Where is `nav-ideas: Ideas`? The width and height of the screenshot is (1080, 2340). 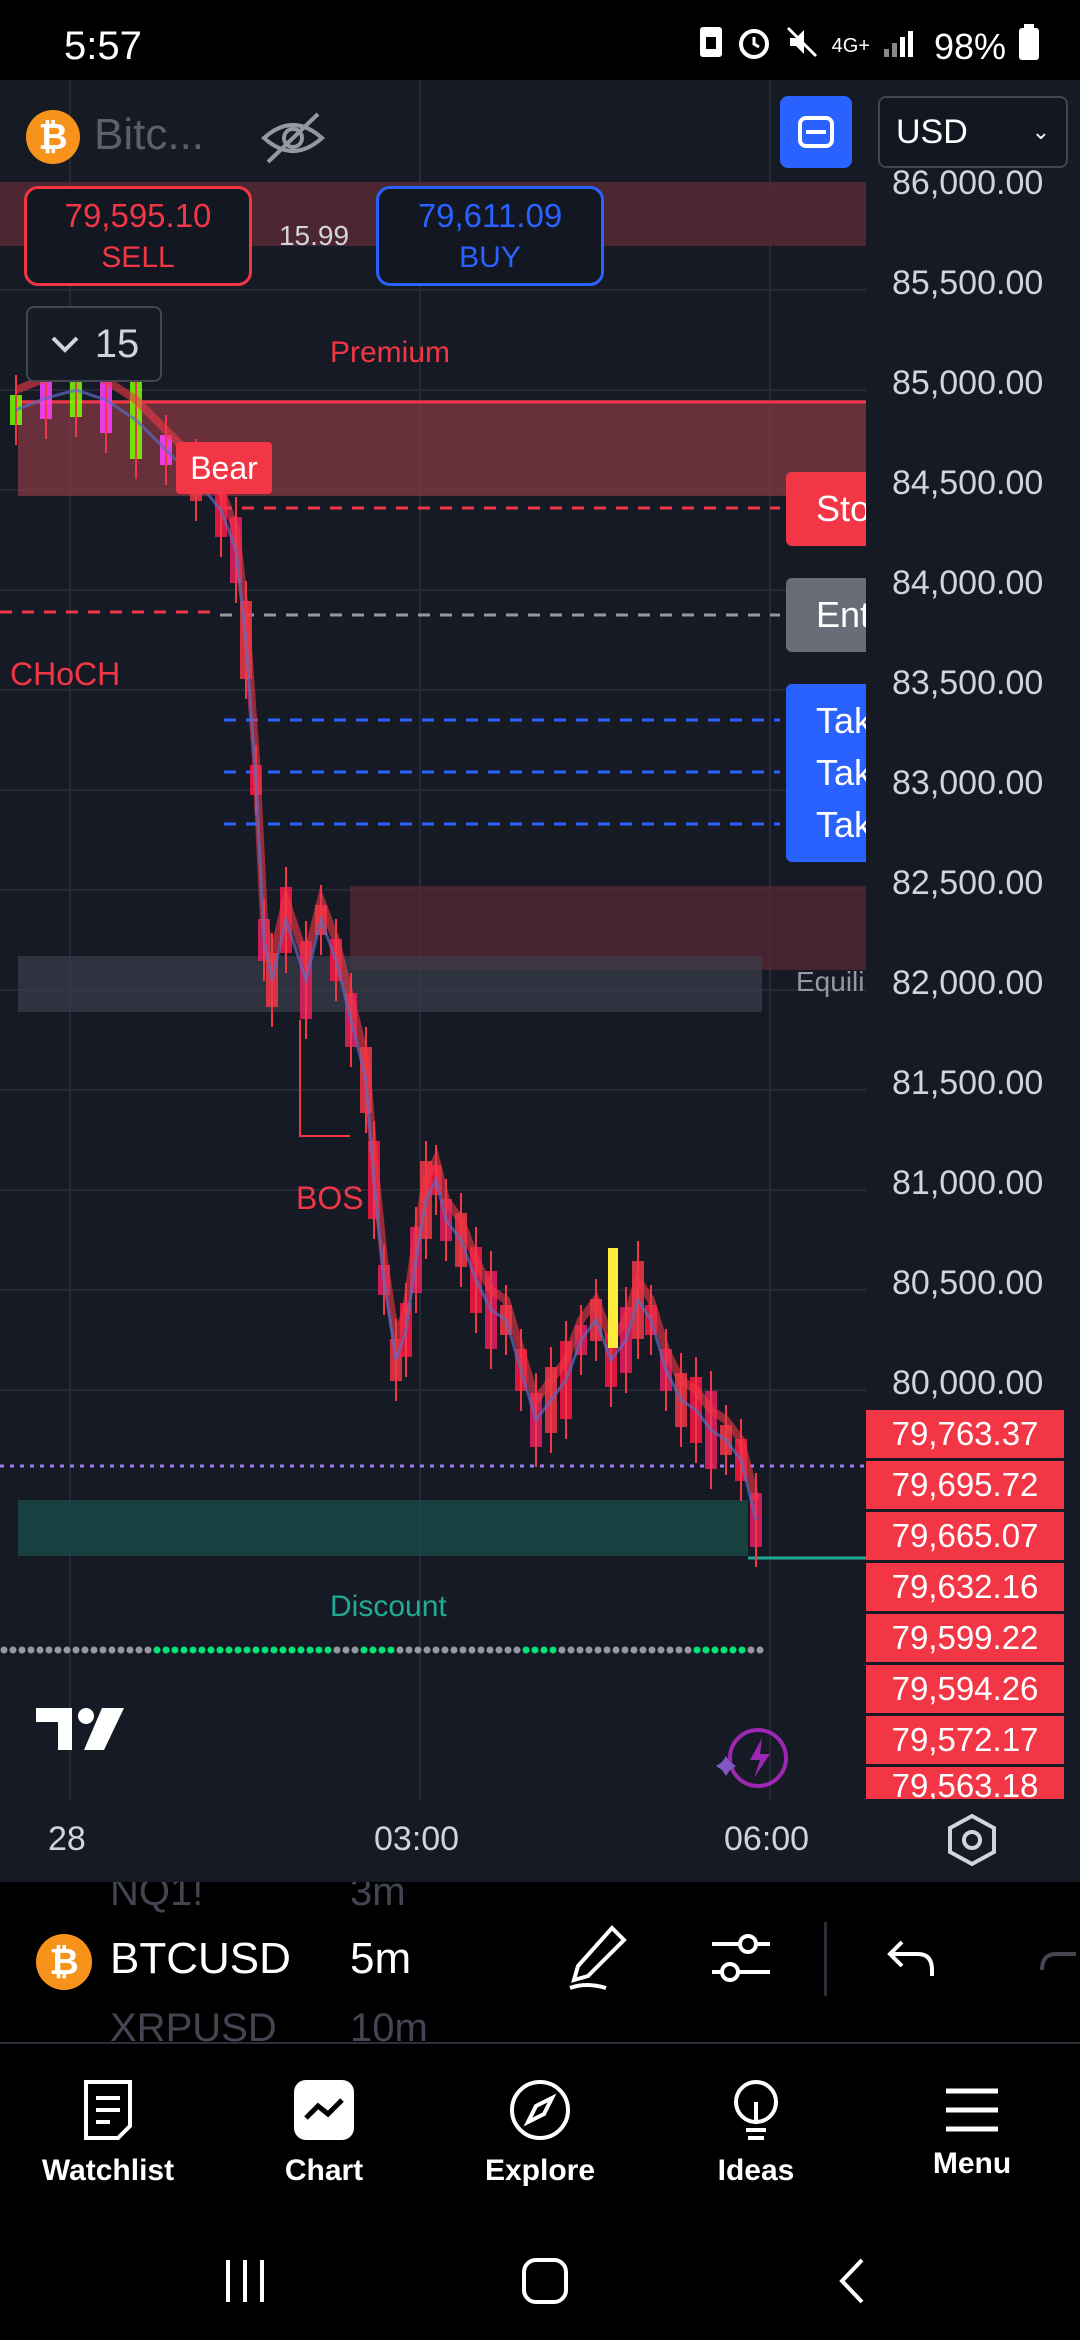 nav-ideas: Ideas is located at coordinates (756, 2133).